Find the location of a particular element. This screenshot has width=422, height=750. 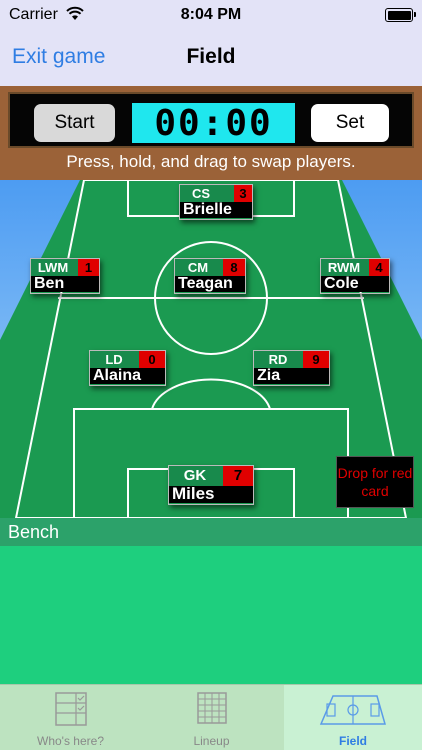

tab-label: Field is located at coordinates (352, 741).